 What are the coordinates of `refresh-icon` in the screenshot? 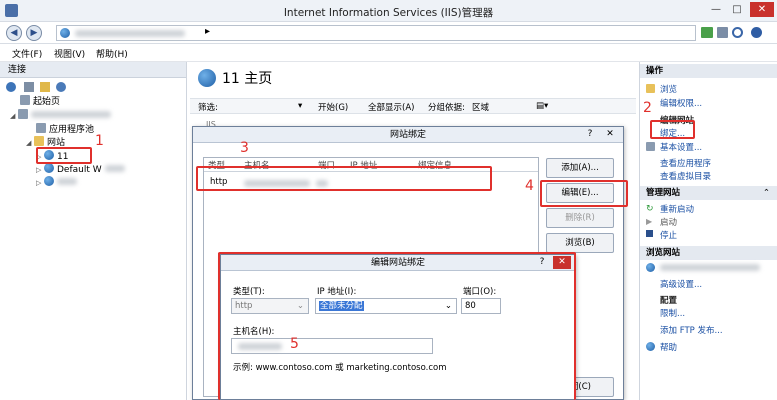 It's located at (737, 32).